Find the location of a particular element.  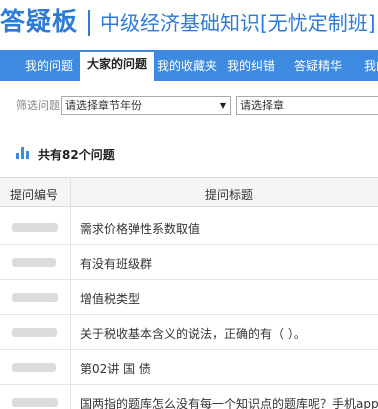

tab-my-corrections: 我的纠错 is located at coordinates (251, 68).